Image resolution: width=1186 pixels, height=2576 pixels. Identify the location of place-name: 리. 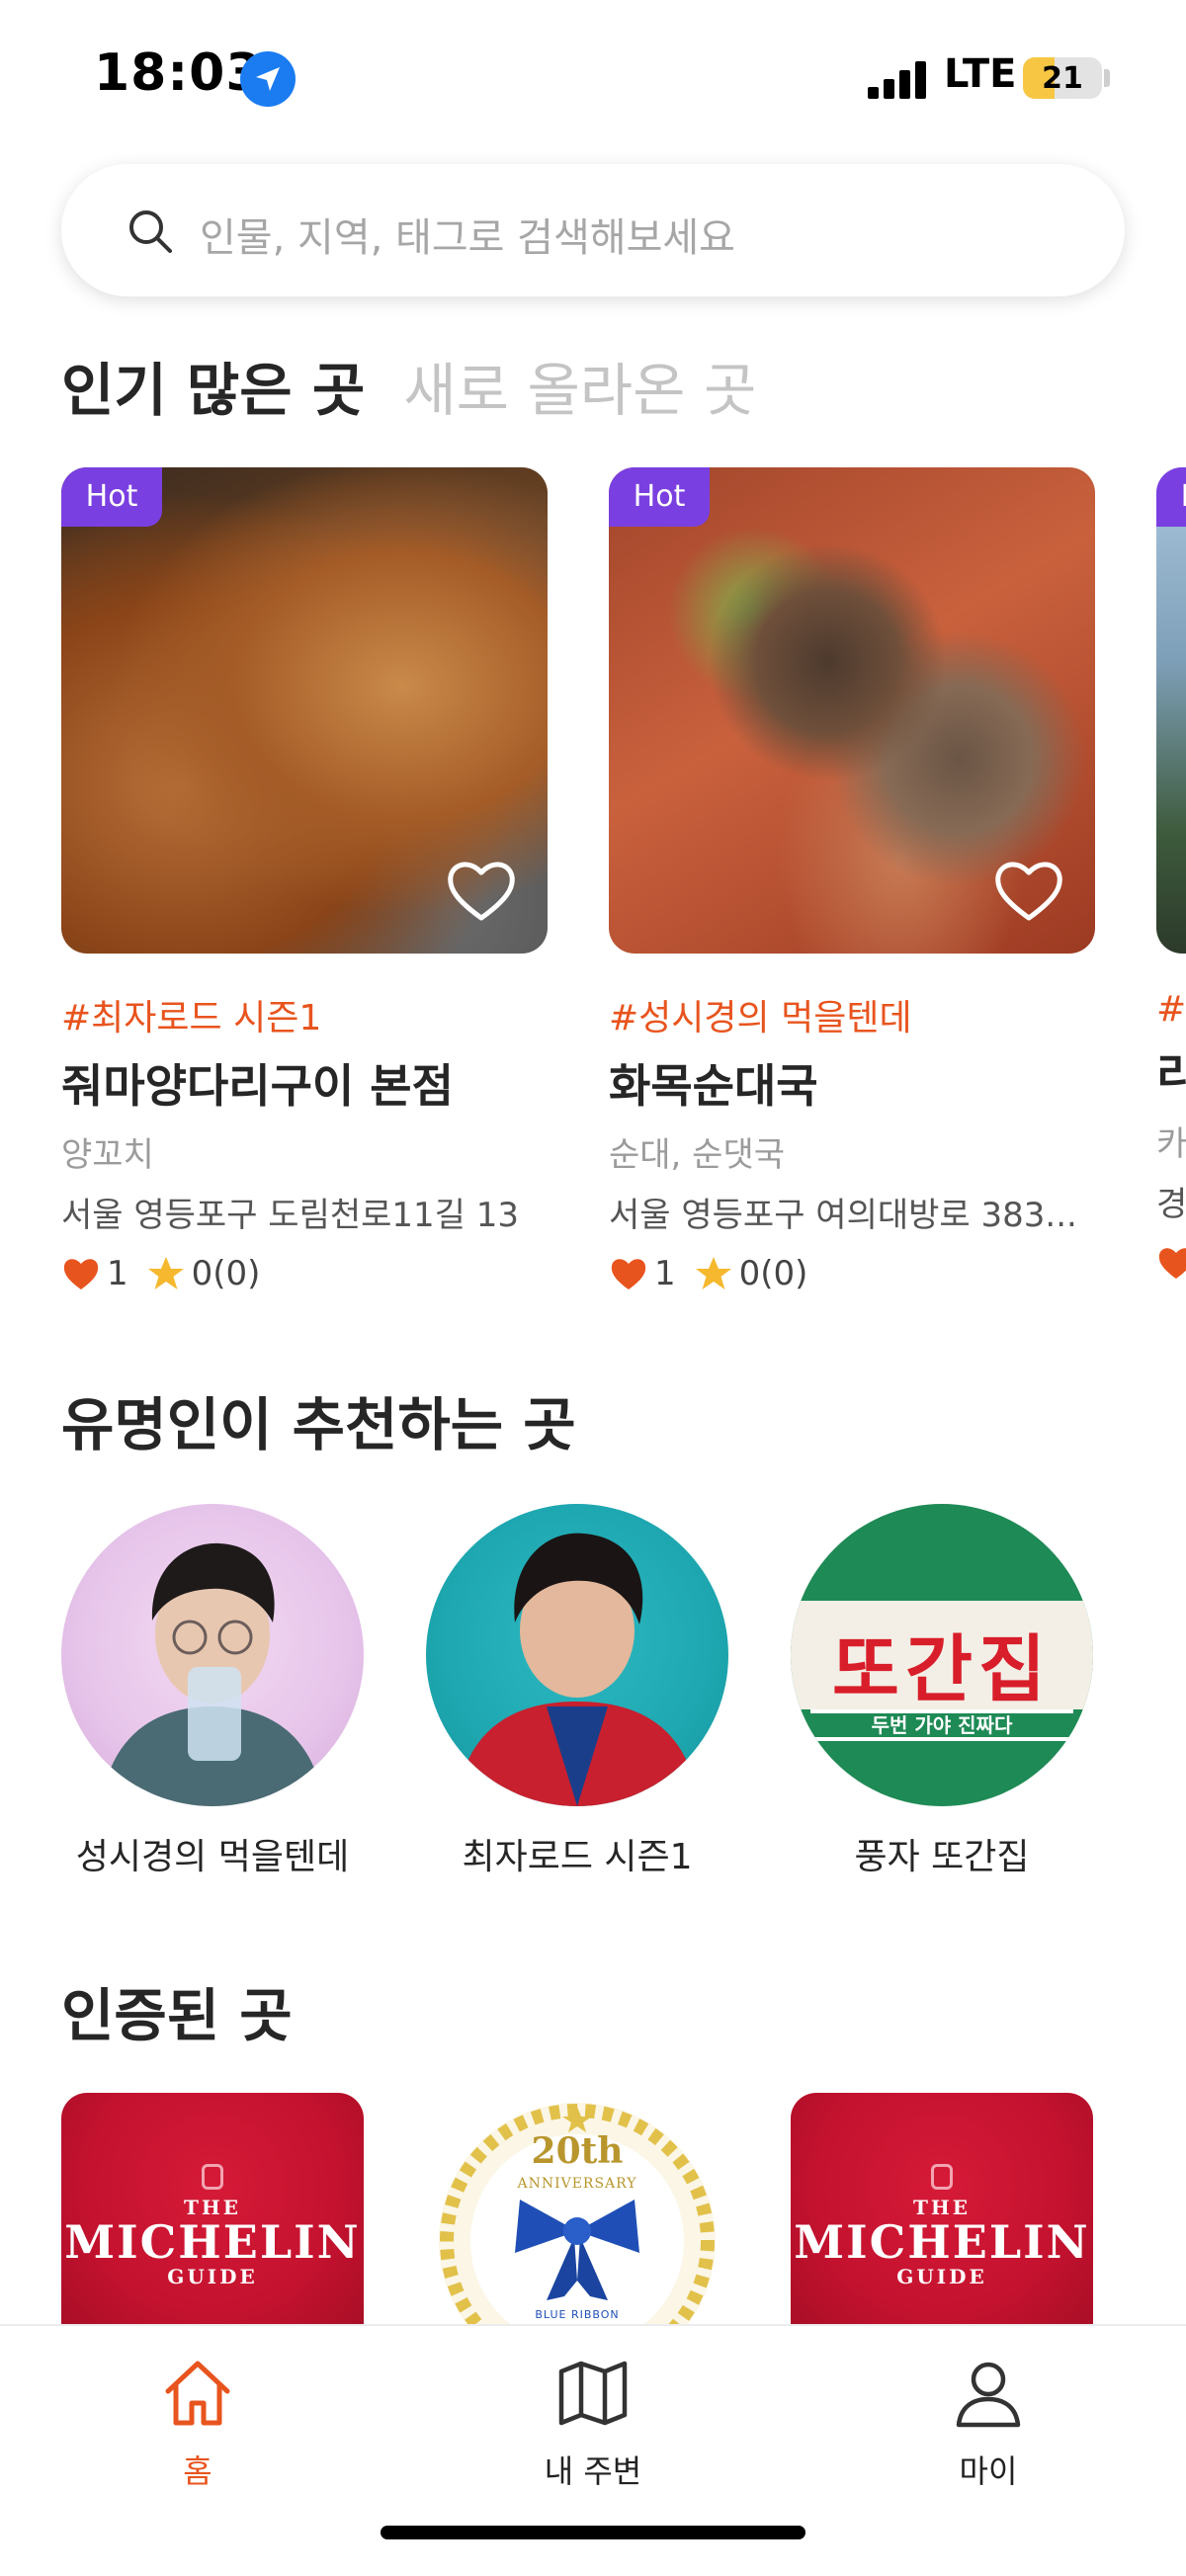
(1171, 1075).